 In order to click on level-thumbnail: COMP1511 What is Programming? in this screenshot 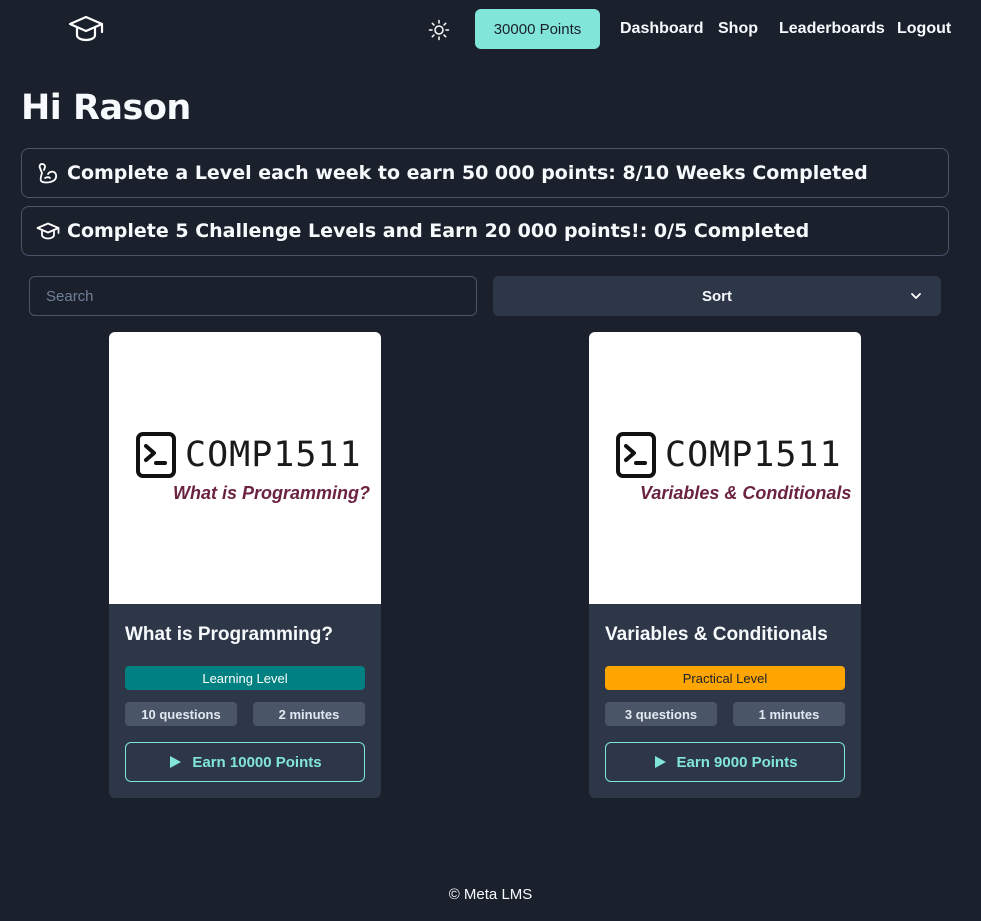, I will do `click(245, 468)`.